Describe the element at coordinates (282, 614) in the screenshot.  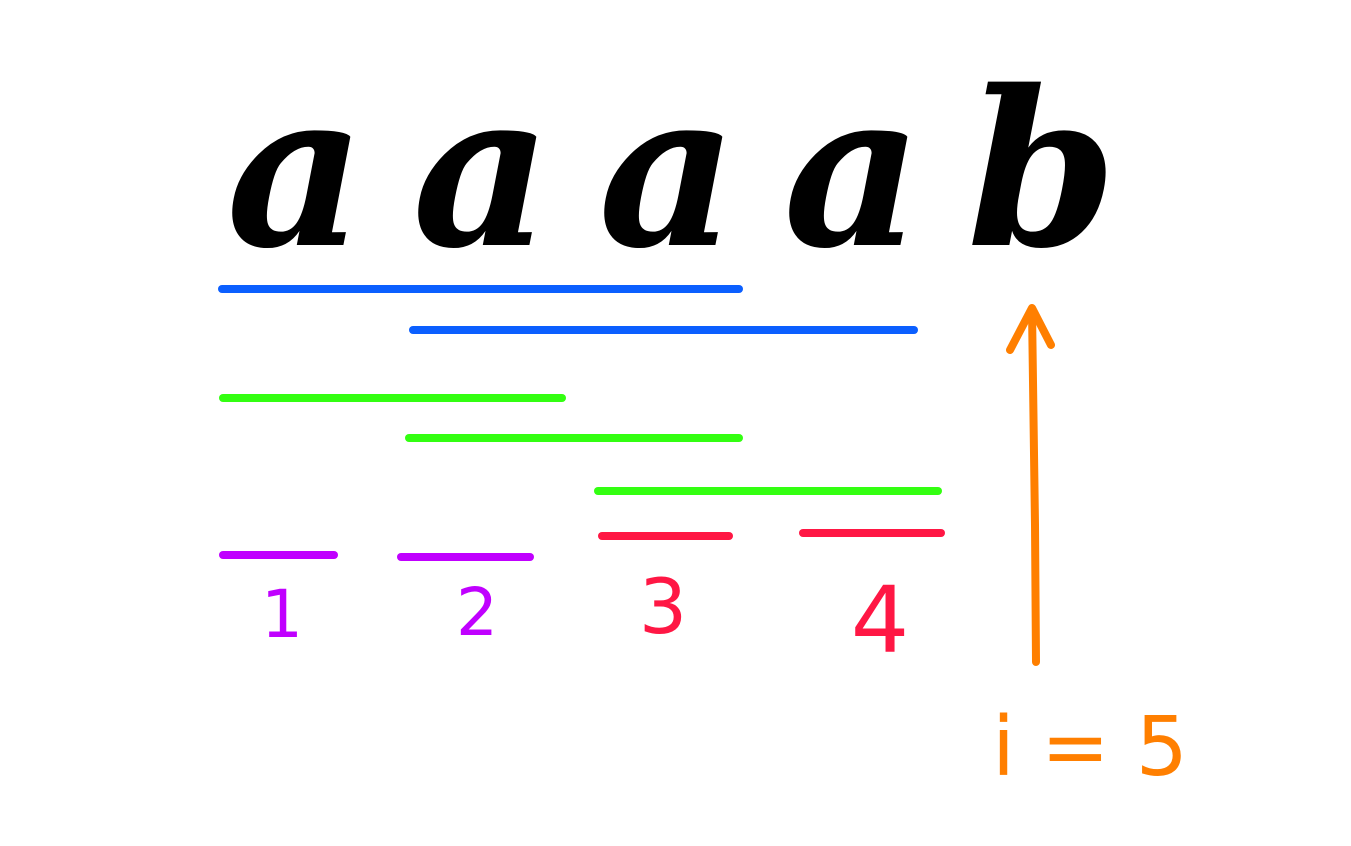
I see `count-label-1: 1` at that location.